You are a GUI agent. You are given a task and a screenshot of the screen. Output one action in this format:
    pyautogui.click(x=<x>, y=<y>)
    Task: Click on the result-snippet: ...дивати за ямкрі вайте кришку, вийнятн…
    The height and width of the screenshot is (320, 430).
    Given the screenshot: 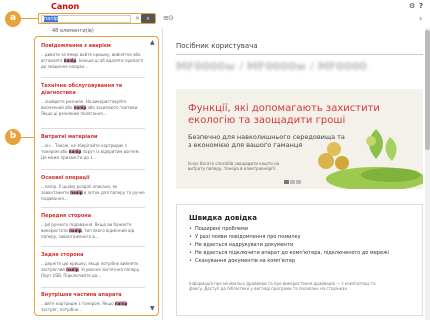 What is the action you would take?
    pyautogui.click(x=92, y=60)
    